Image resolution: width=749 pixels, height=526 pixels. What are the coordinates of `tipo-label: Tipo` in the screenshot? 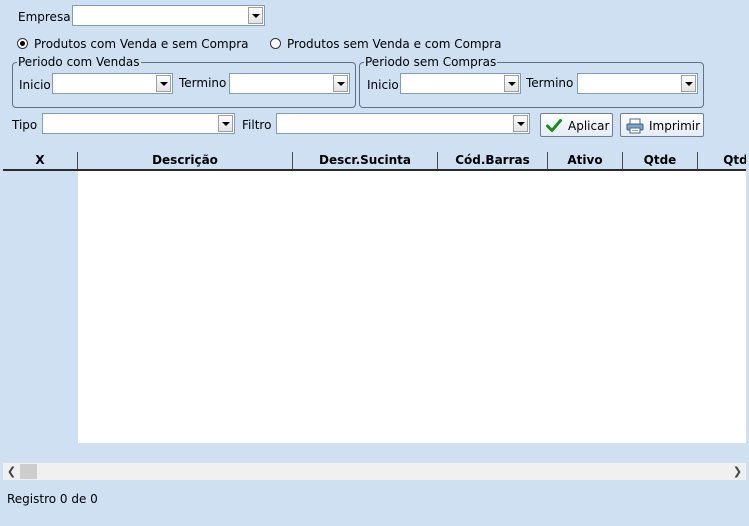 It's located at (25, 125).